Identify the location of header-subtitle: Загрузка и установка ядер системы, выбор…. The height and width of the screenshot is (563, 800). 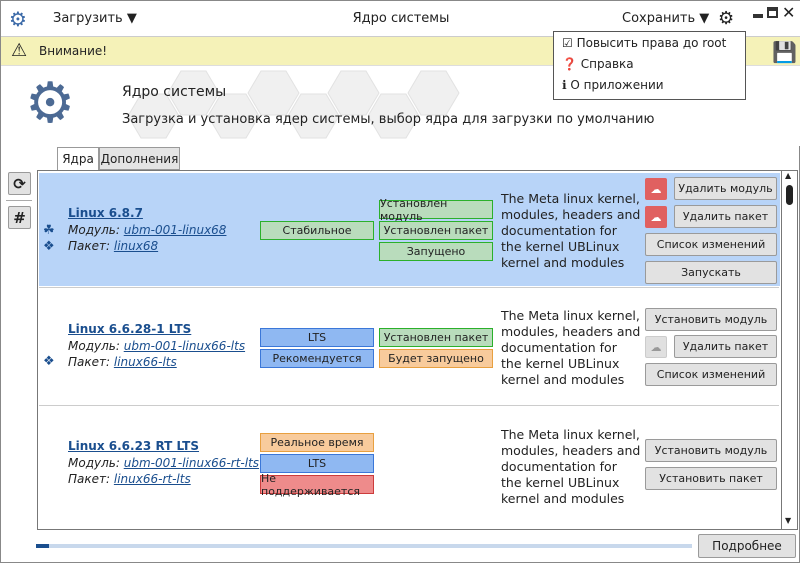
(388, 119).